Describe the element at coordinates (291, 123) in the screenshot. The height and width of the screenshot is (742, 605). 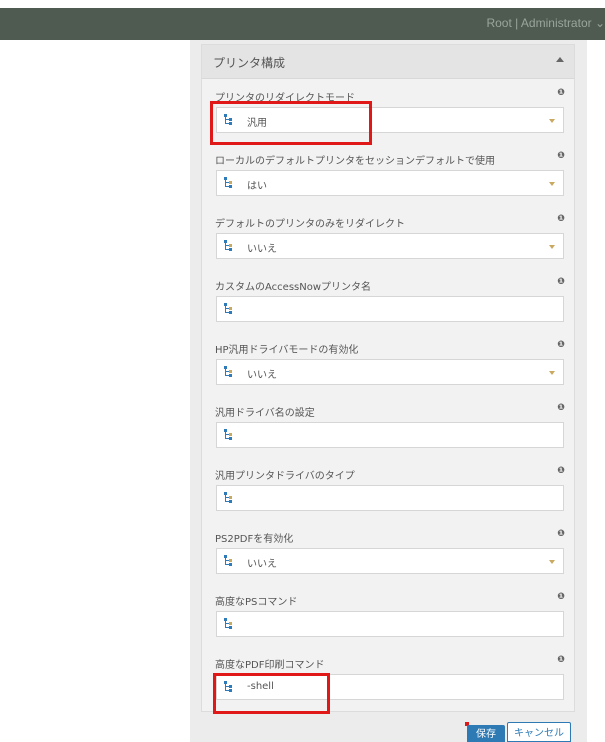
I see `highlight-box-redirect-mode` at that location.